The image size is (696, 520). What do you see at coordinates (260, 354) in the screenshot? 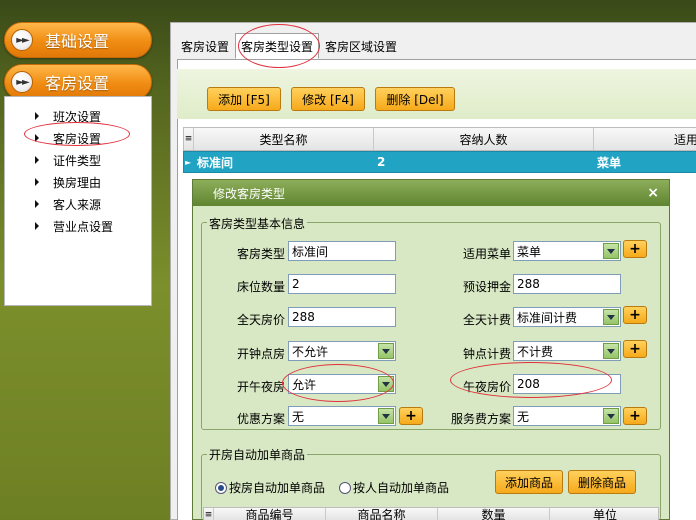
I see `hourly-open-label: 开钟点房` at bounding box center [260, 354].